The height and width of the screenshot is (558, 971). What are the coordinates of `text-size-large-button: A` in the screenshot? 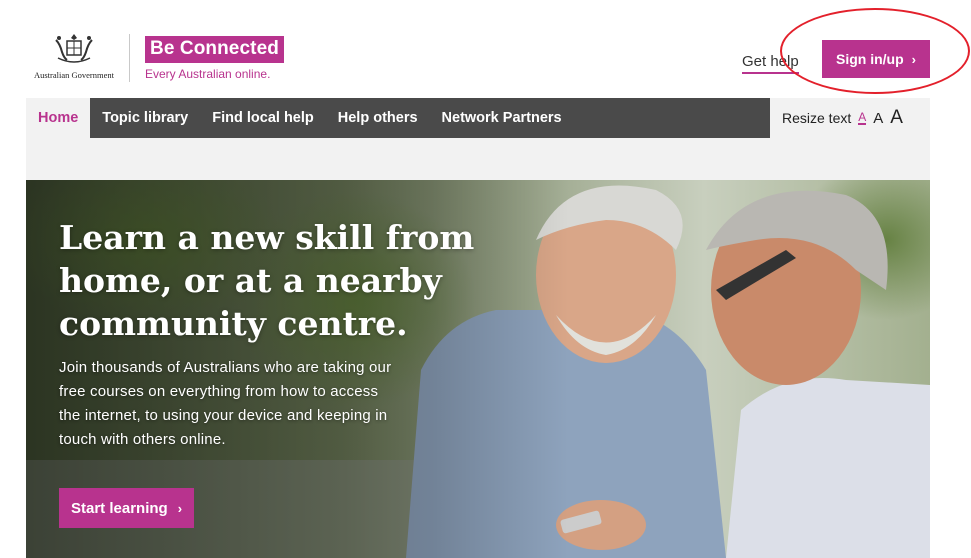 It's located at (896, 118).